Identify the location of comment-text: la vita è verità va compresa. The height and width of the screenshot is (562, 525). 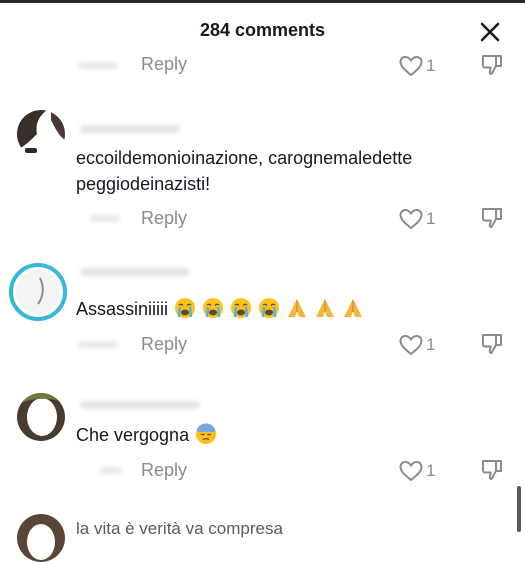
(179, 528).